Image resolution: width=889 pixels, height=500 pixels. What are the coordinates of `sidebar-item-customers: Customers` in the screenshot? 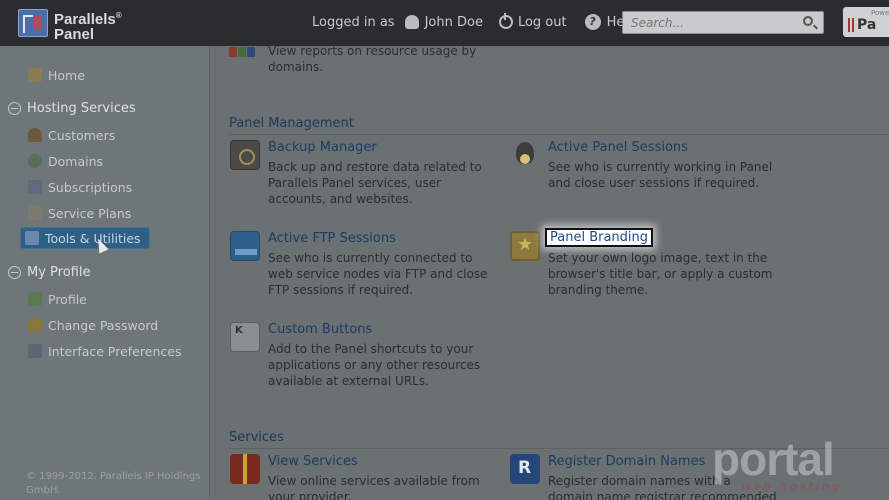 It's located at (71, 135).